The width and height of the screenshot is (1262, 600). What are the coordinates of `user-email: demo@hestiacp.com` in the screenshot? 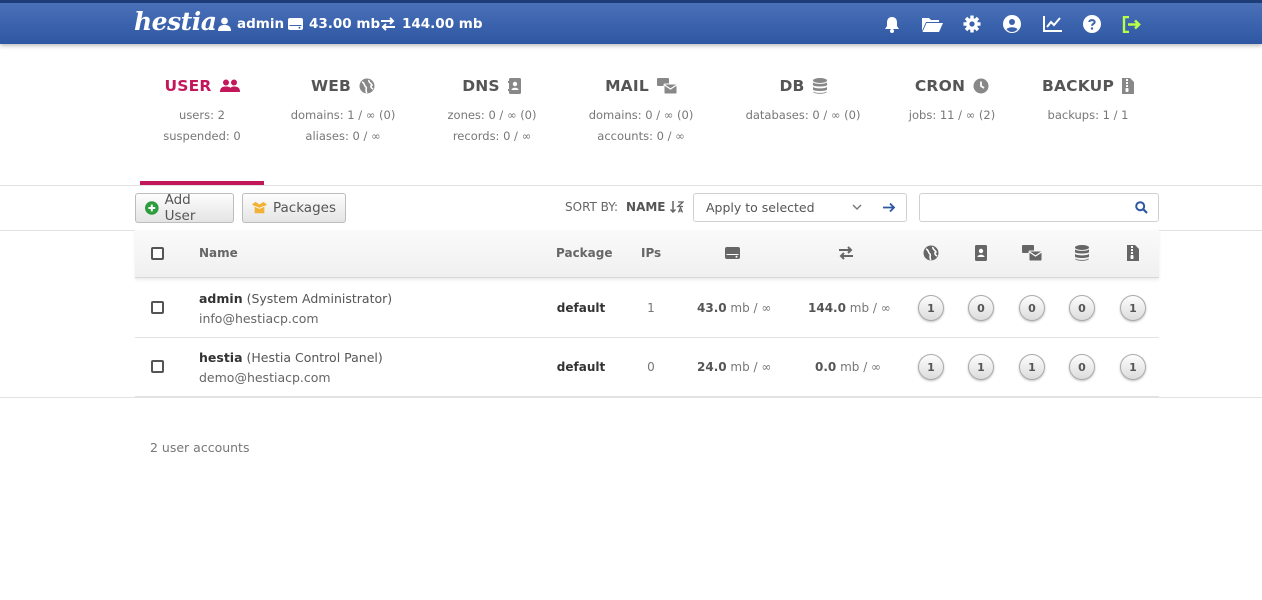 It's located at (265, 377).